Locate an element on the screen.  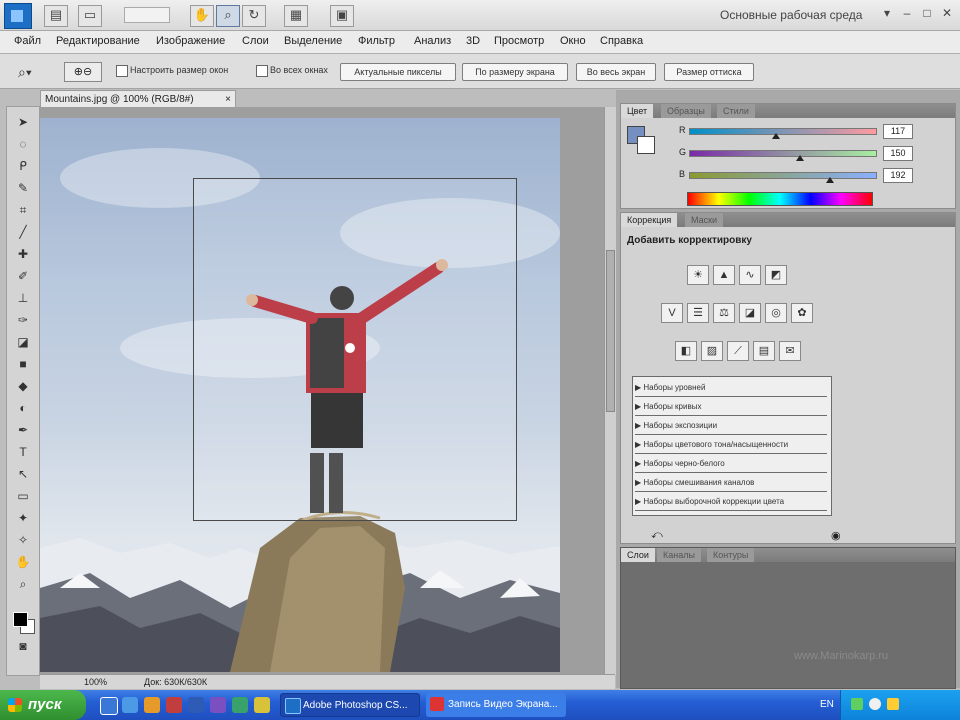
blur-tool-icon: ◆ is located at coordinates (23, 386).